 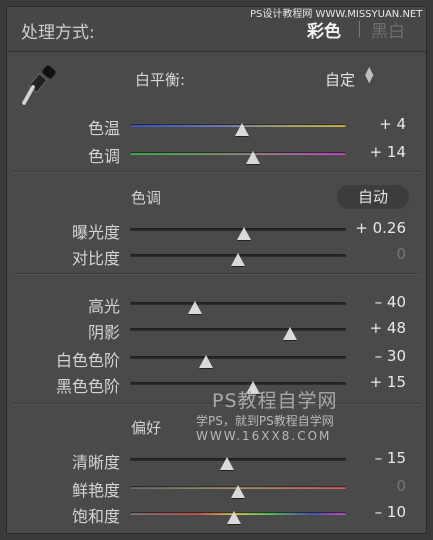 I want to click on slider-label: 曝光度, so click(x=95, y=232).